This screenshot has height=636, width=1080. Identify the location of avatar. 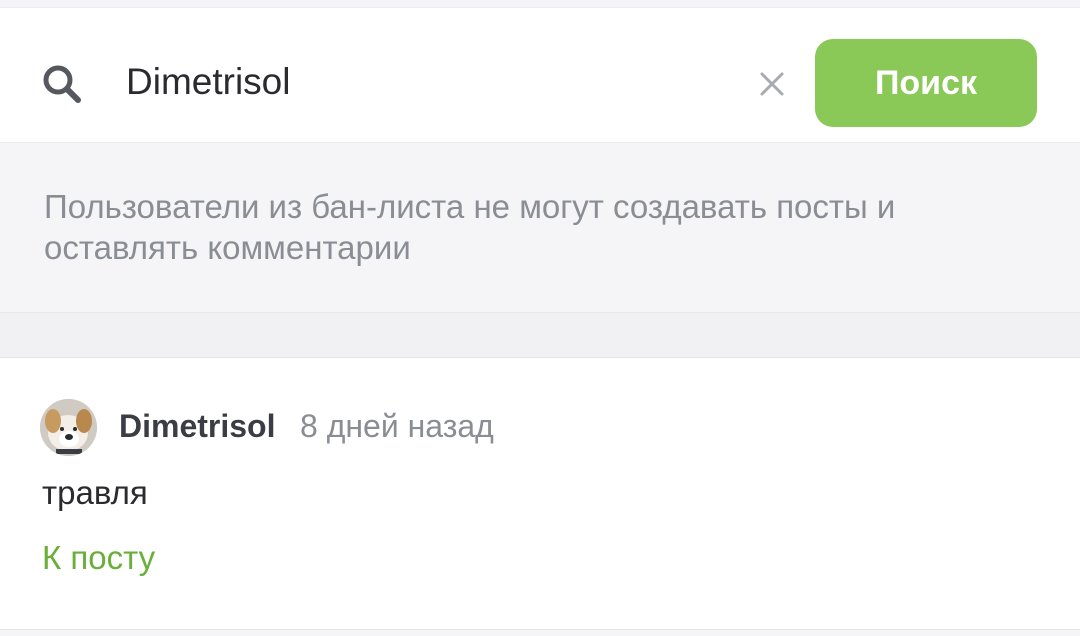
(68, 427).